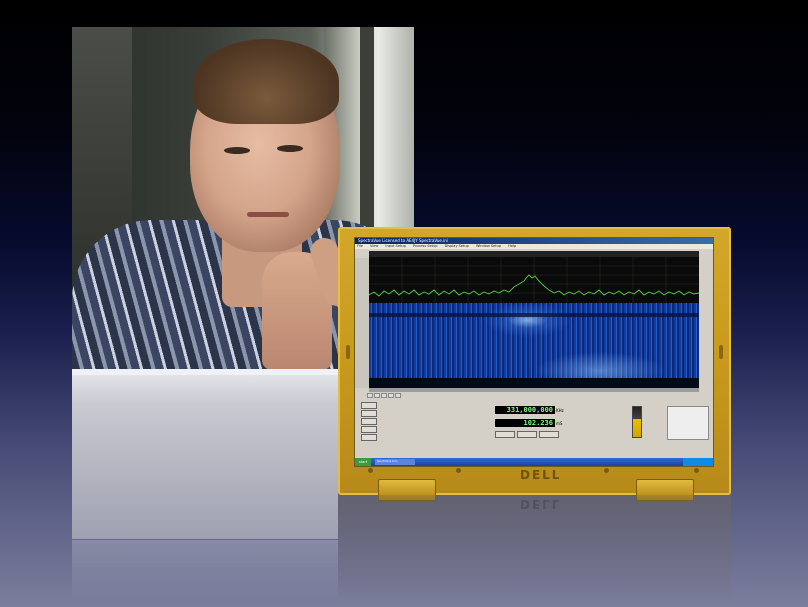 The height and width of the screenshot is (607, 808). Describe the element at coordinates (457, 246) in the screenshot. I see `menu-display-setup: Display Setup` at that location.